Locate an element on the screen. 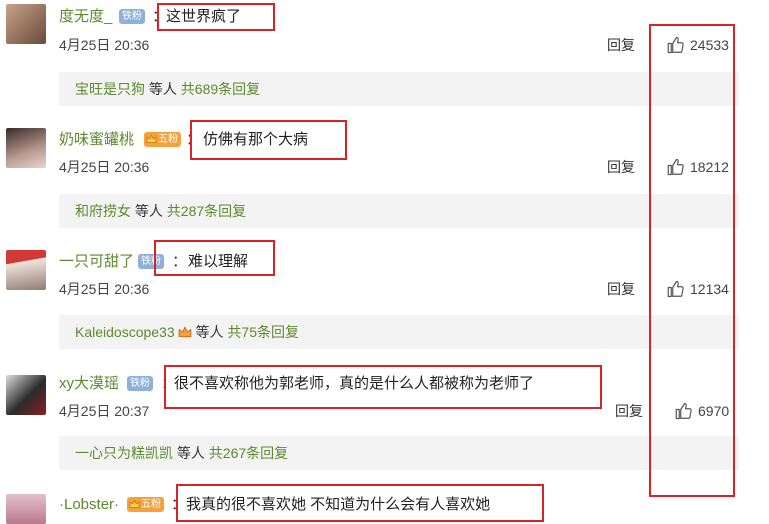 The height and width of the screenshot is (524, 769). reply-count: 共75条回复 is located at coordinates (263, 332).